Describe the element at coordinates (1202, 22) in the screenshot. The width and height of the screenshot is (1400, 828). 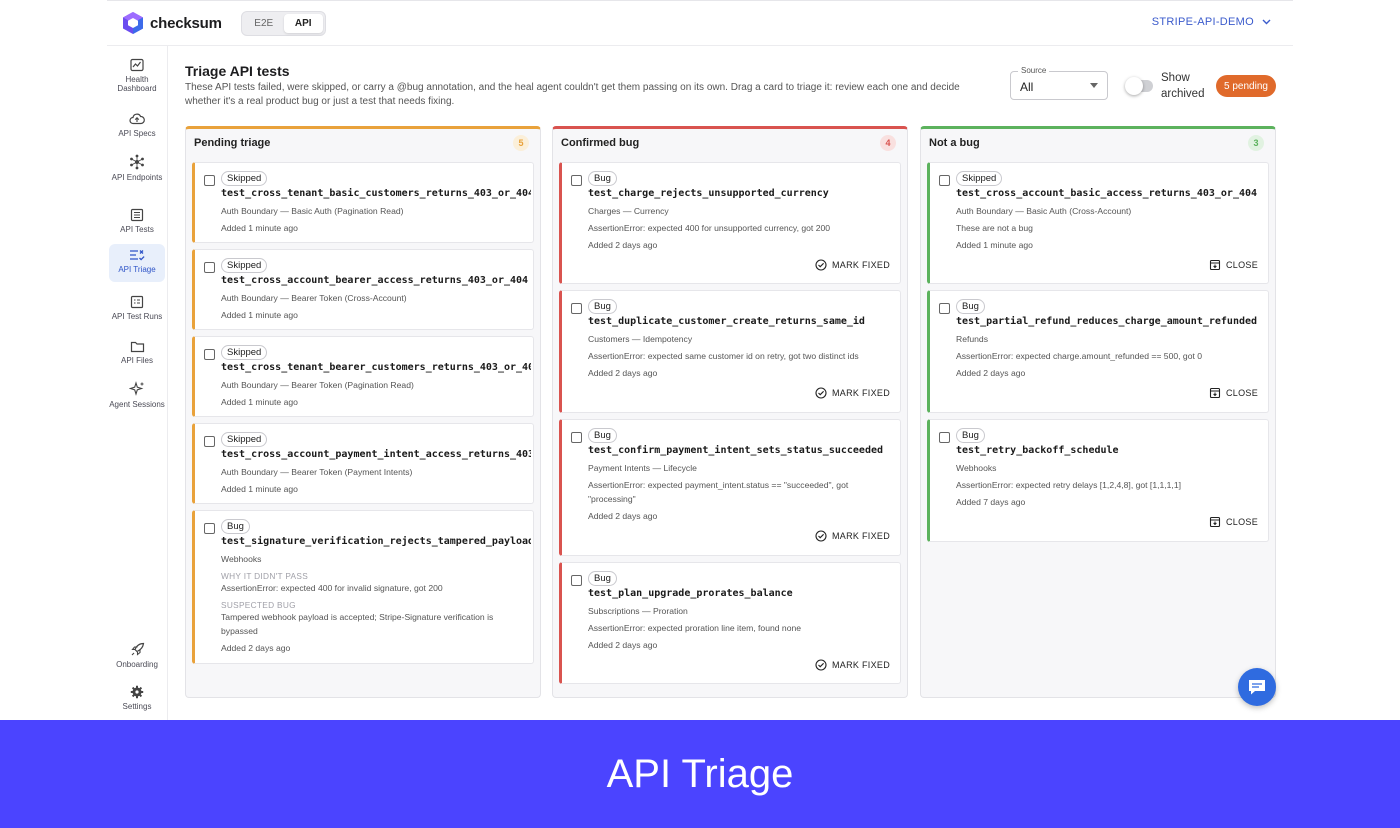
I see `project-name: STRIPE-API-DEMO` at that location.